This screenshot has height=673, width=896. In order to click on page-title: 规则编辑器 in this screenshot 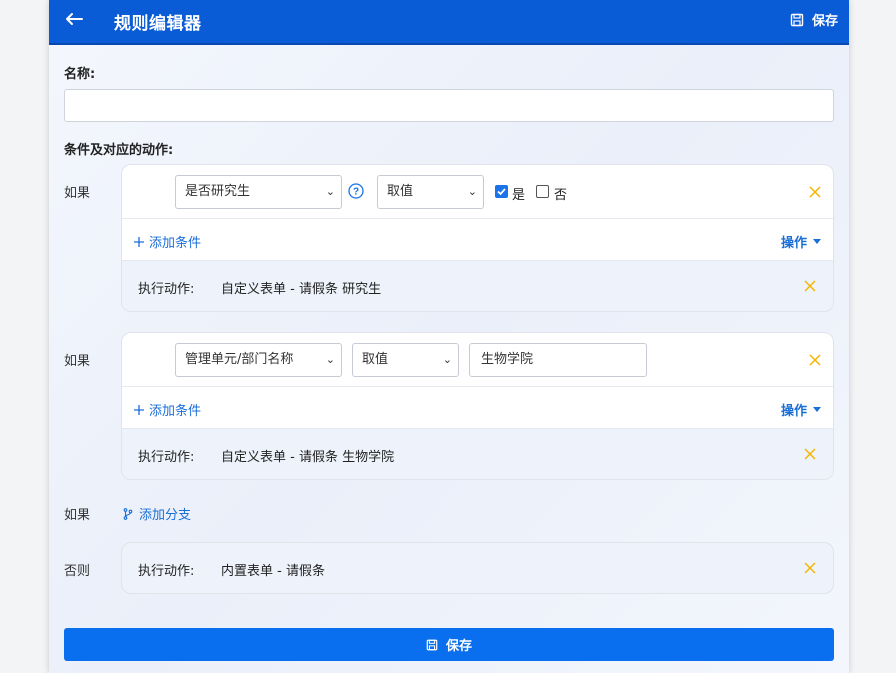, I will do `click(158, 24)`.